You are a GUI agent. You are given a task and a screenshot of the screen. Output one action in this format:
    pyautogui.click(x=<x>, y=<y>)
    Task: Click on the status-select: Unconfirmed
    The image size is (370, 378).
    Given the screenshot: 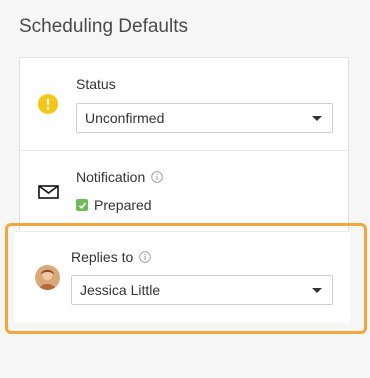 What is the action you would take?
    pyautogui.click(x=204, y=118)
    